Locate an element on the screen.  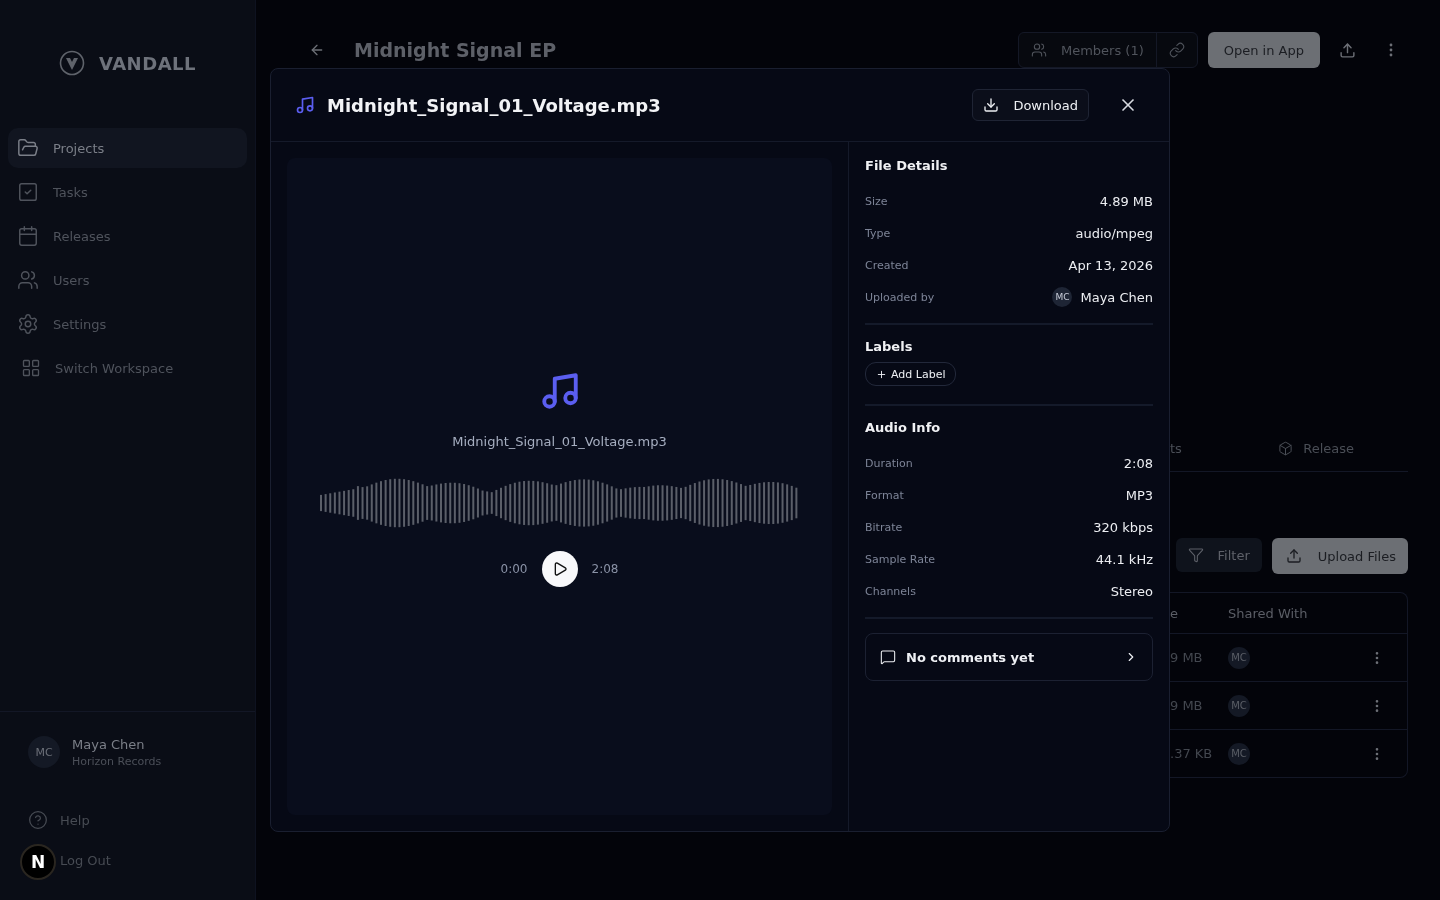
dialog-title: Midnight_Signal_01_Voltage.mp3 is located at coordinates (494, 105).